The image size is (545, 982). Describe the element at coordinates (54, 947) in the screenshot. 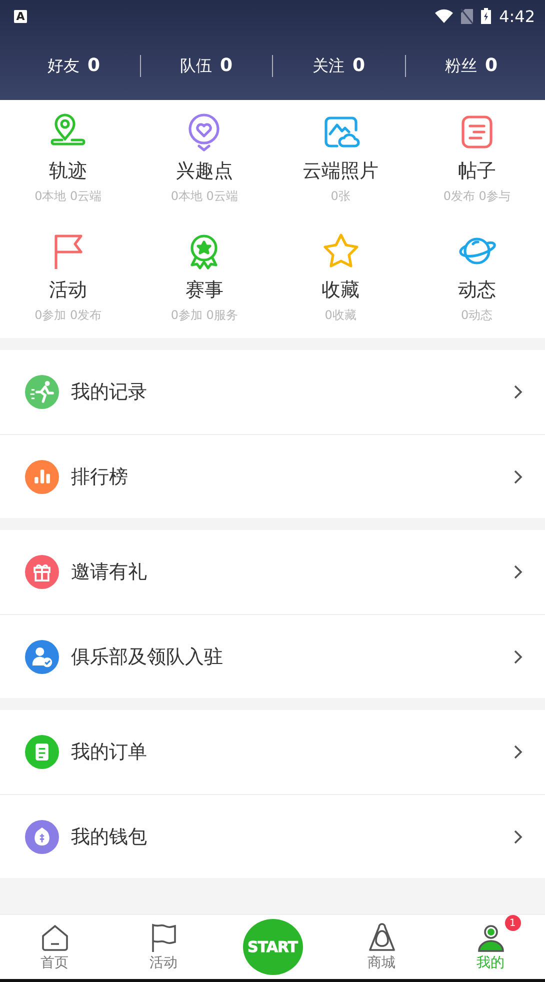

I see `tab: 首页` at that location.